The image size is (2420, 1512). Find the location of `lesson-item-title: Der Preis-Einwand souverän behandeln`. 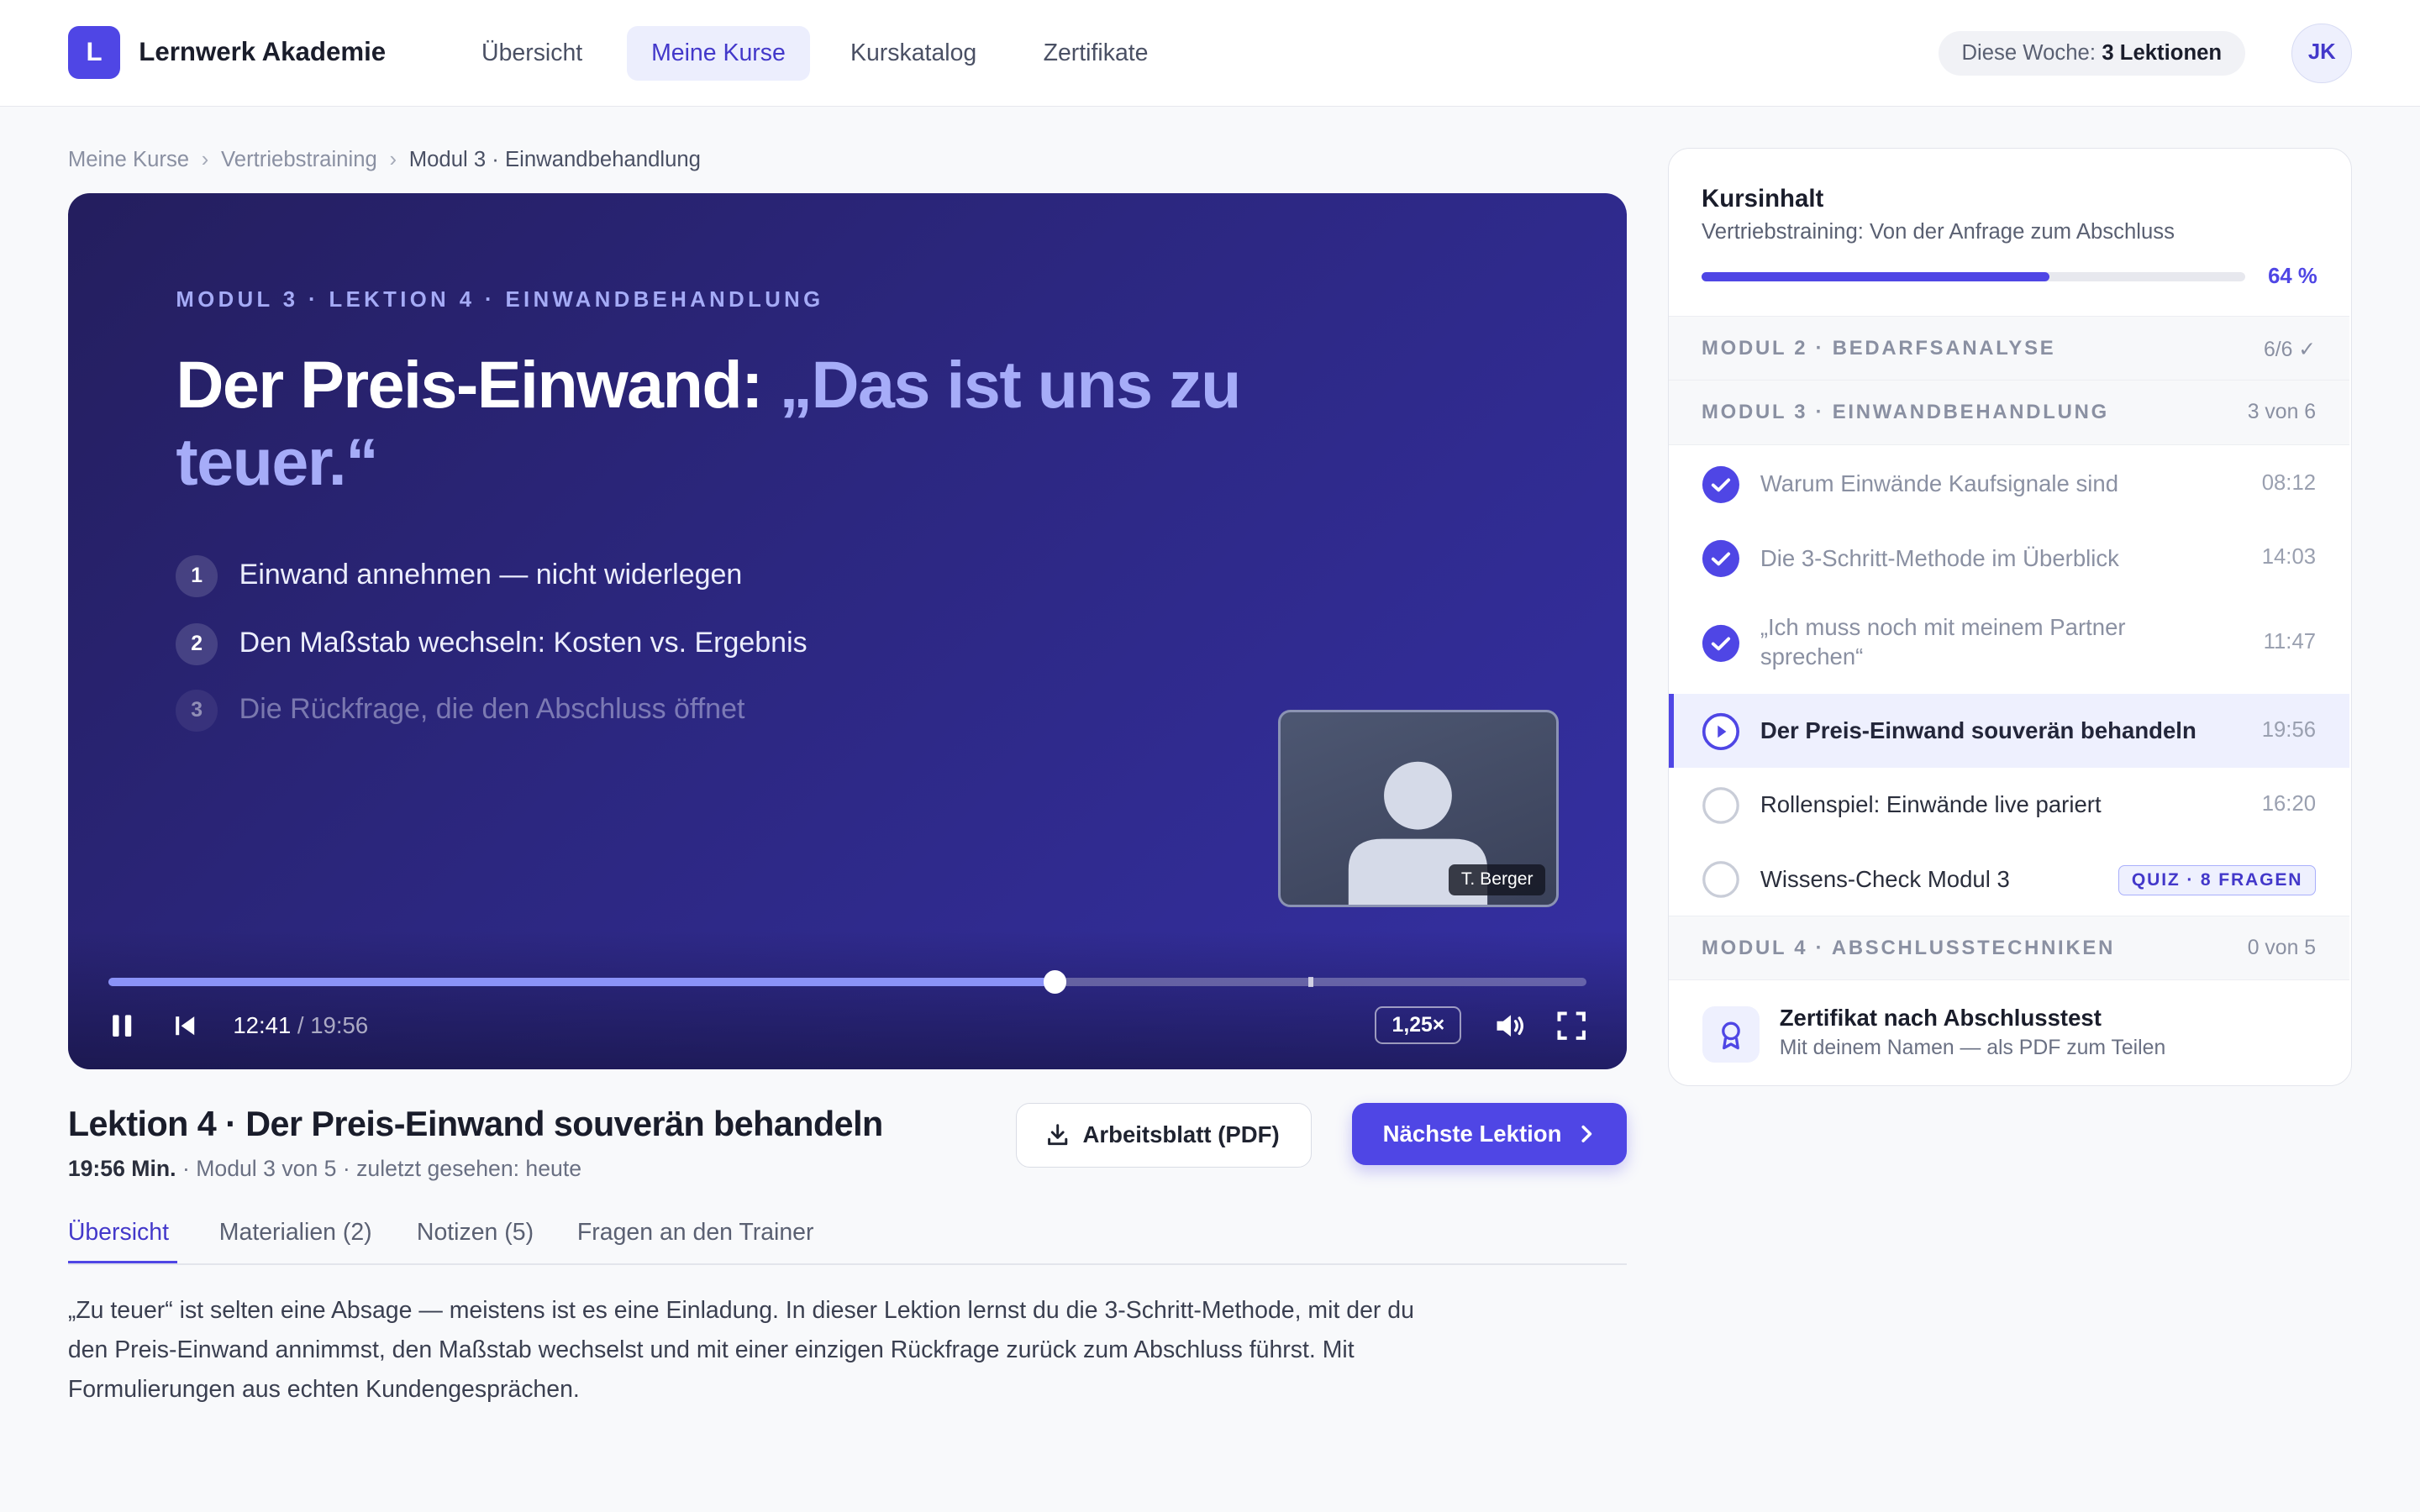

lesson-item-title: Der Preis-Einwand souverän behandeln is located at coordinates (1978, 730).